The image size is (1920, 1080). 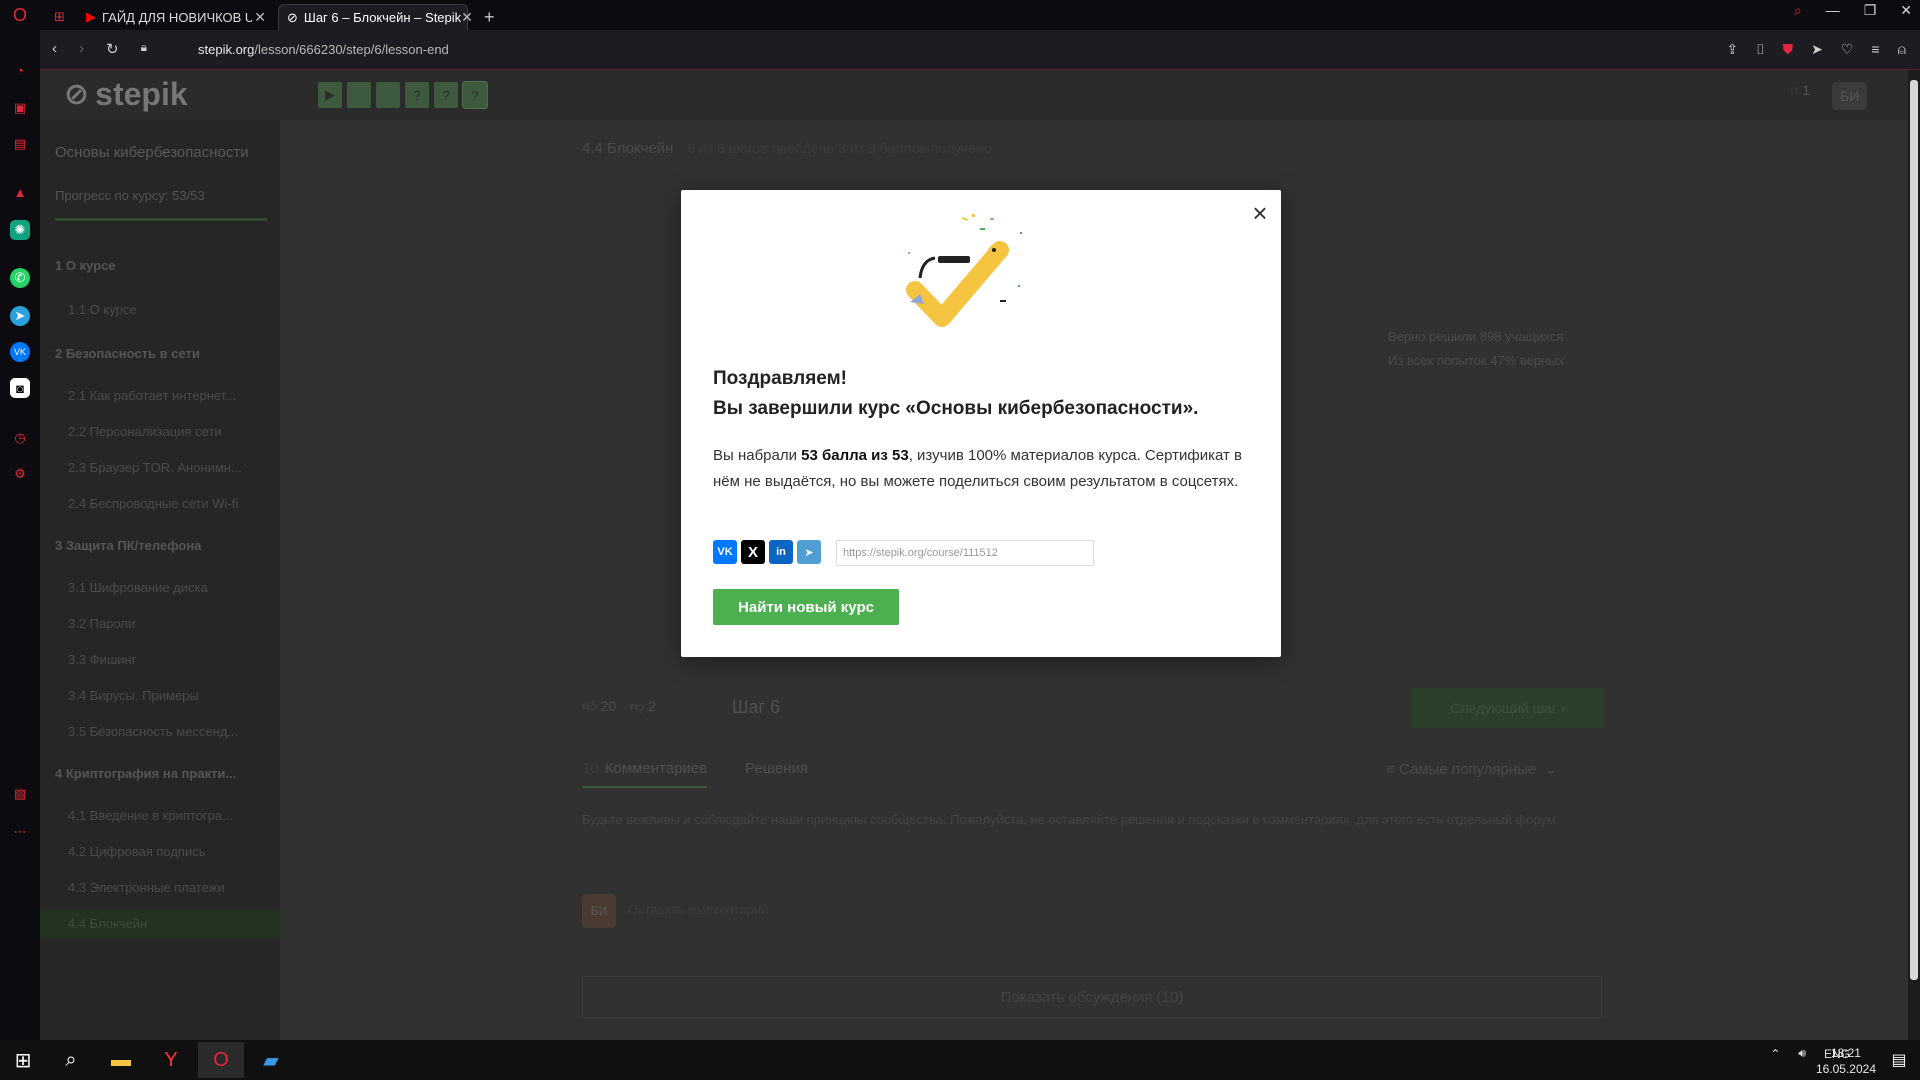 What do you see at coordinates (112, 49) in the screenshot?
I see `reload-icon: ↻` at bounding box center [112, 49].